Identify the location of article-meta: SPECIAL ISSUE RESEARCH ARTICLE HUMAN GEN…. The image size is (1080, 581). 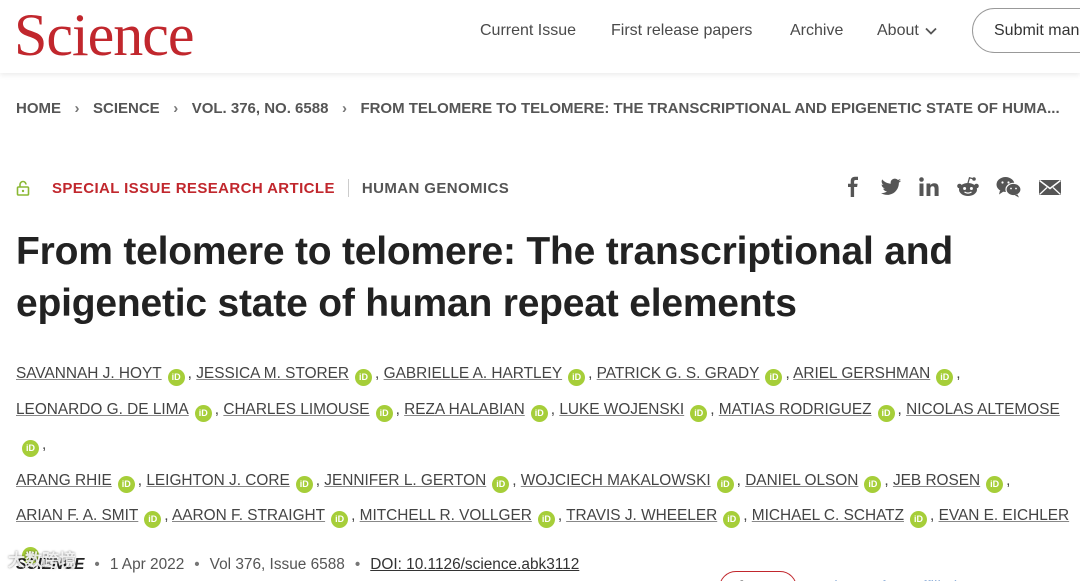
(262, 188).